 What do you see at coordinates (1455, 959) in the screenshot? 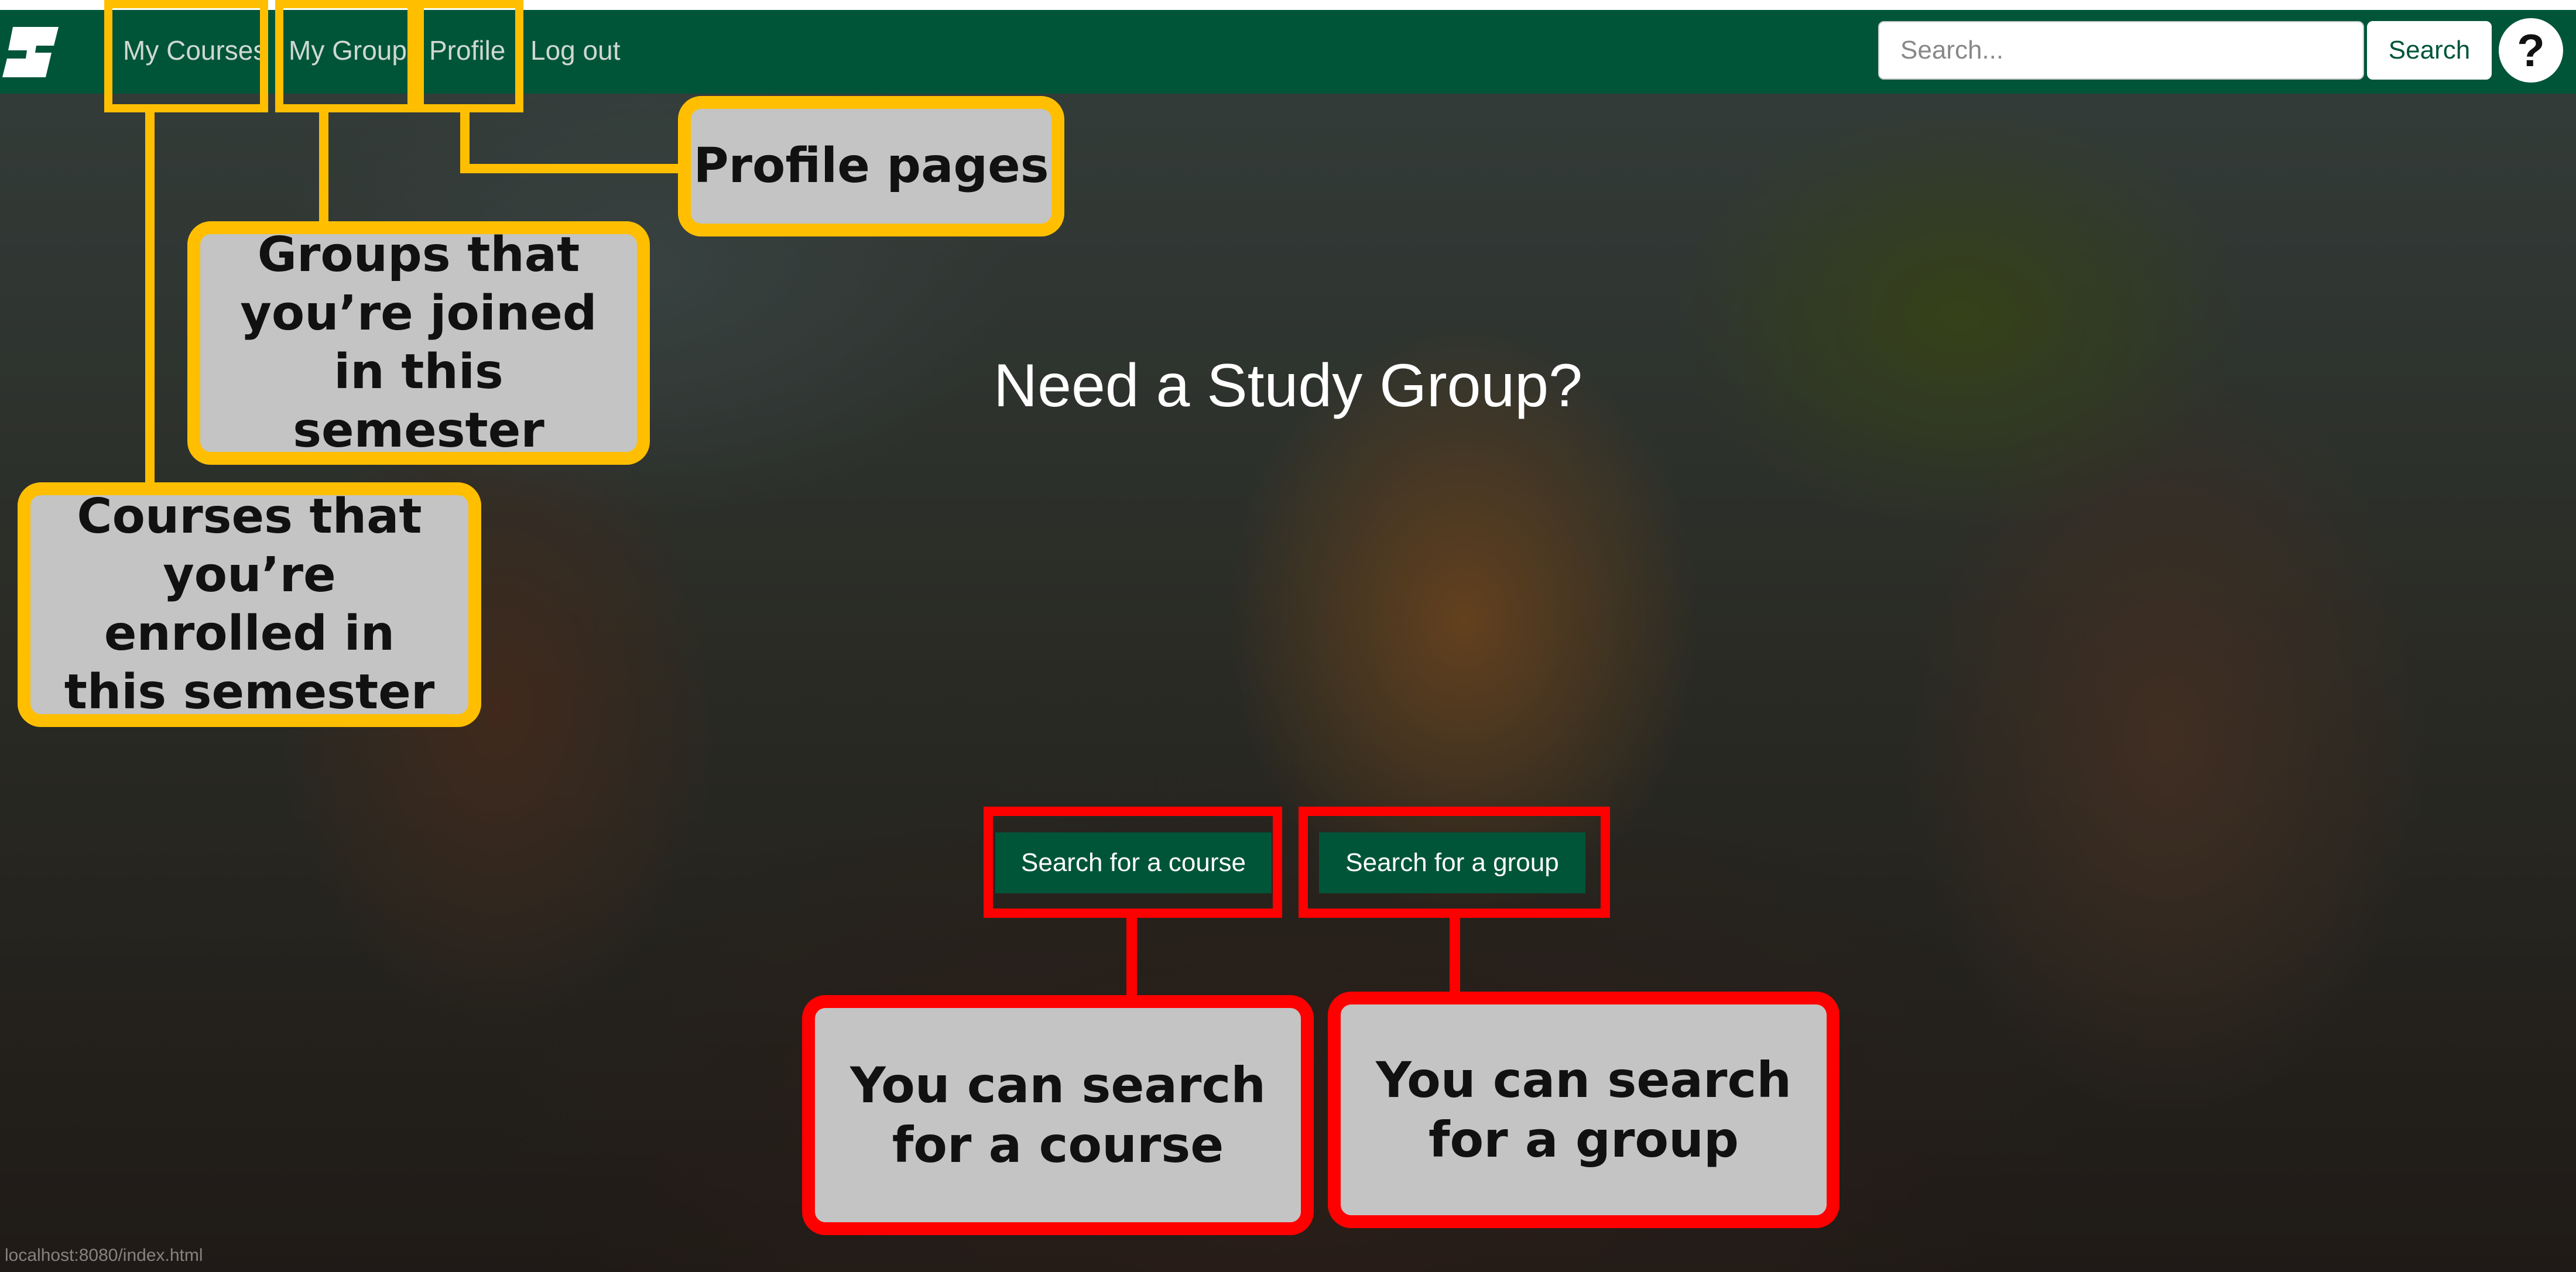
I see `connector-search-group` at bounding box center [1455, 959].